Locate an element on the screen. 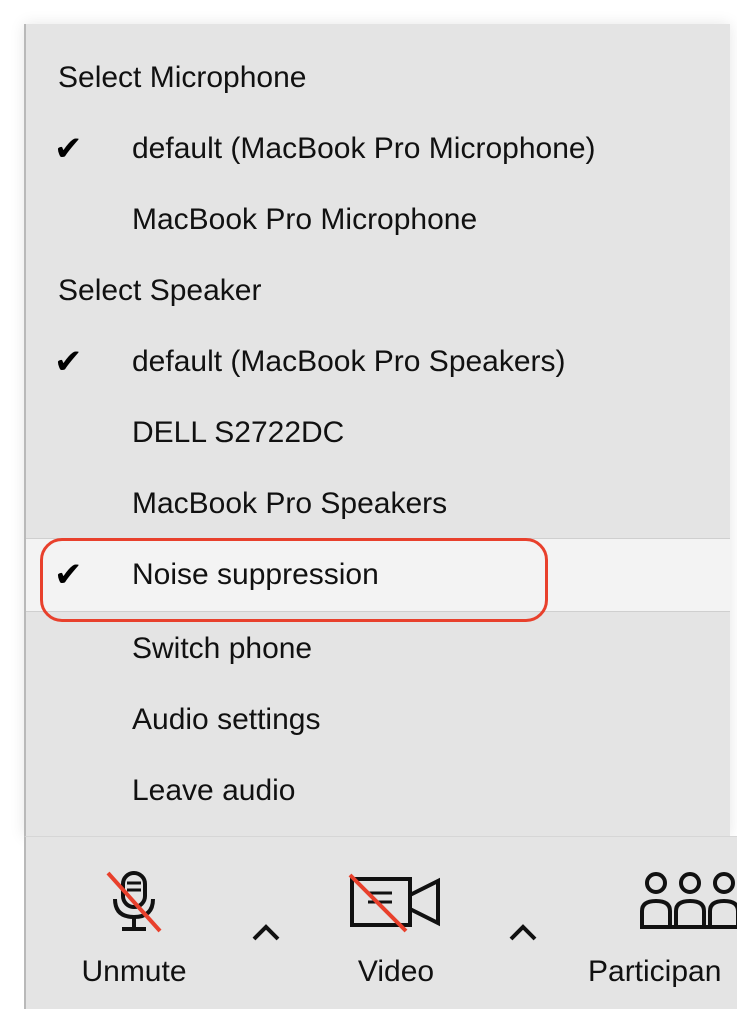 This screenshot has width=737, height=1009. leave-audio-label: Leave audio is located at coordinates (214, 790).